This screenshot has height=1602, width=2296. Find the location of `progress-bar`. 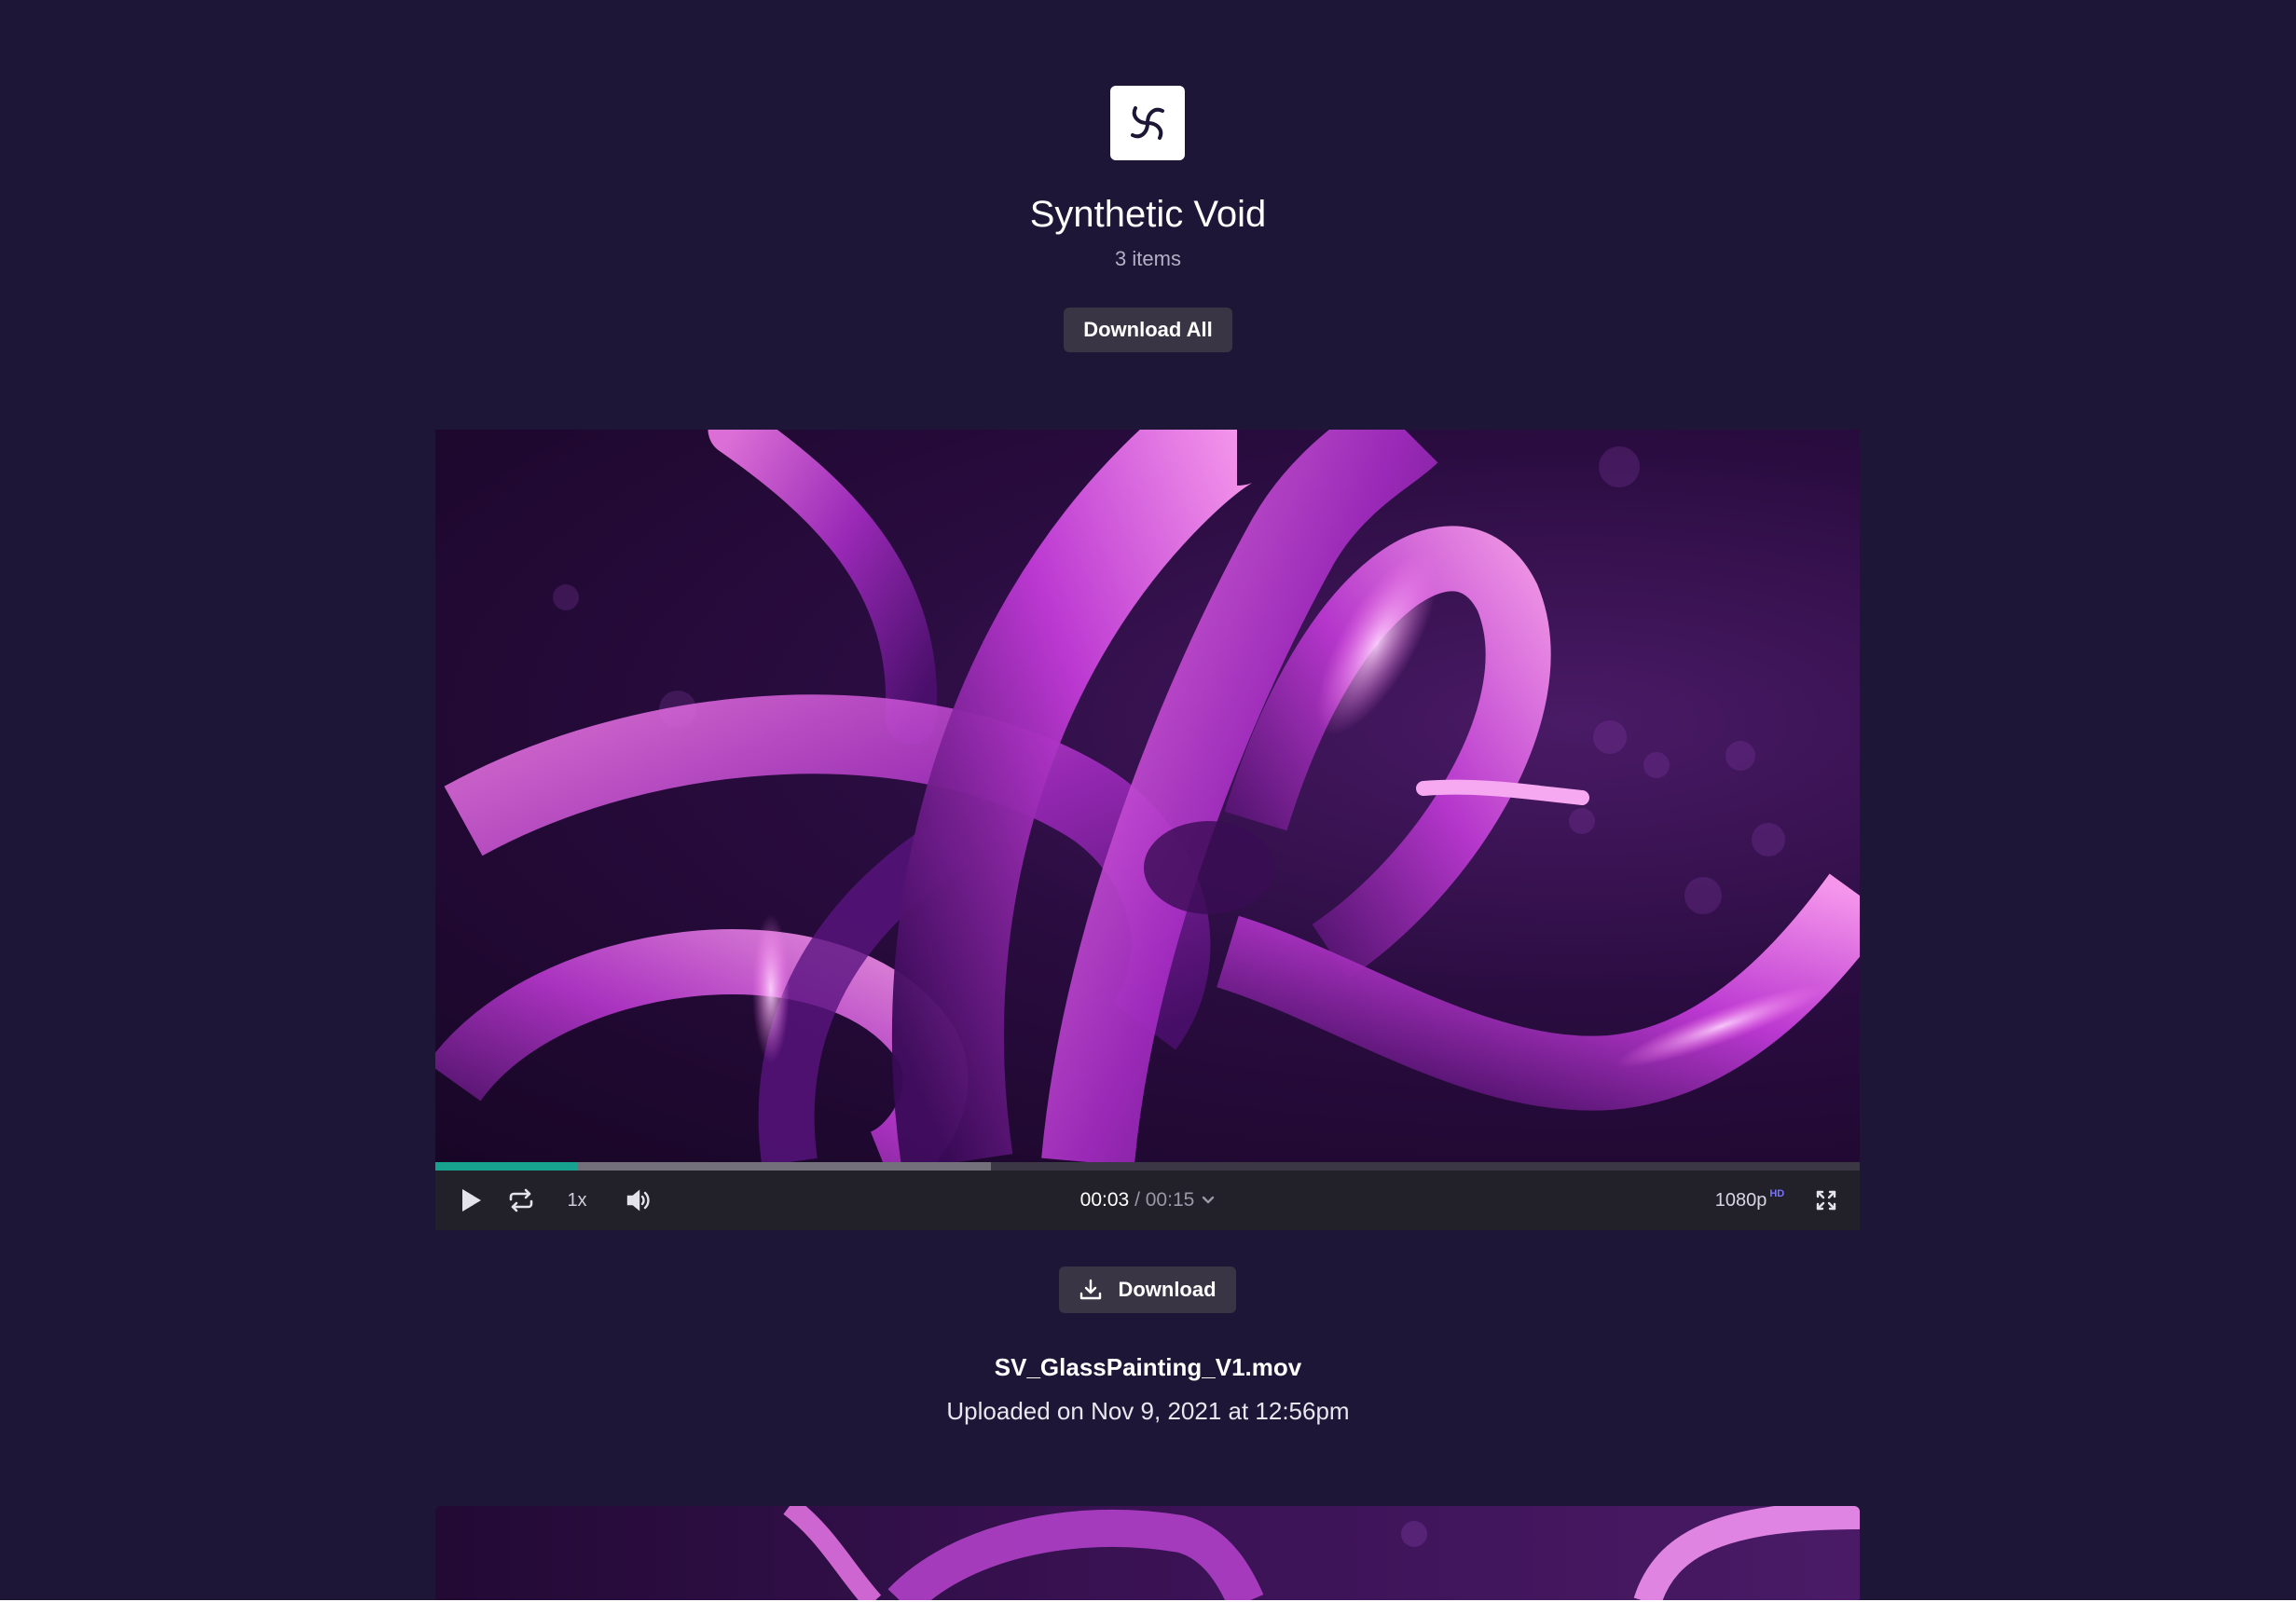

progress-bar is located at coordinates (1147, 1167).